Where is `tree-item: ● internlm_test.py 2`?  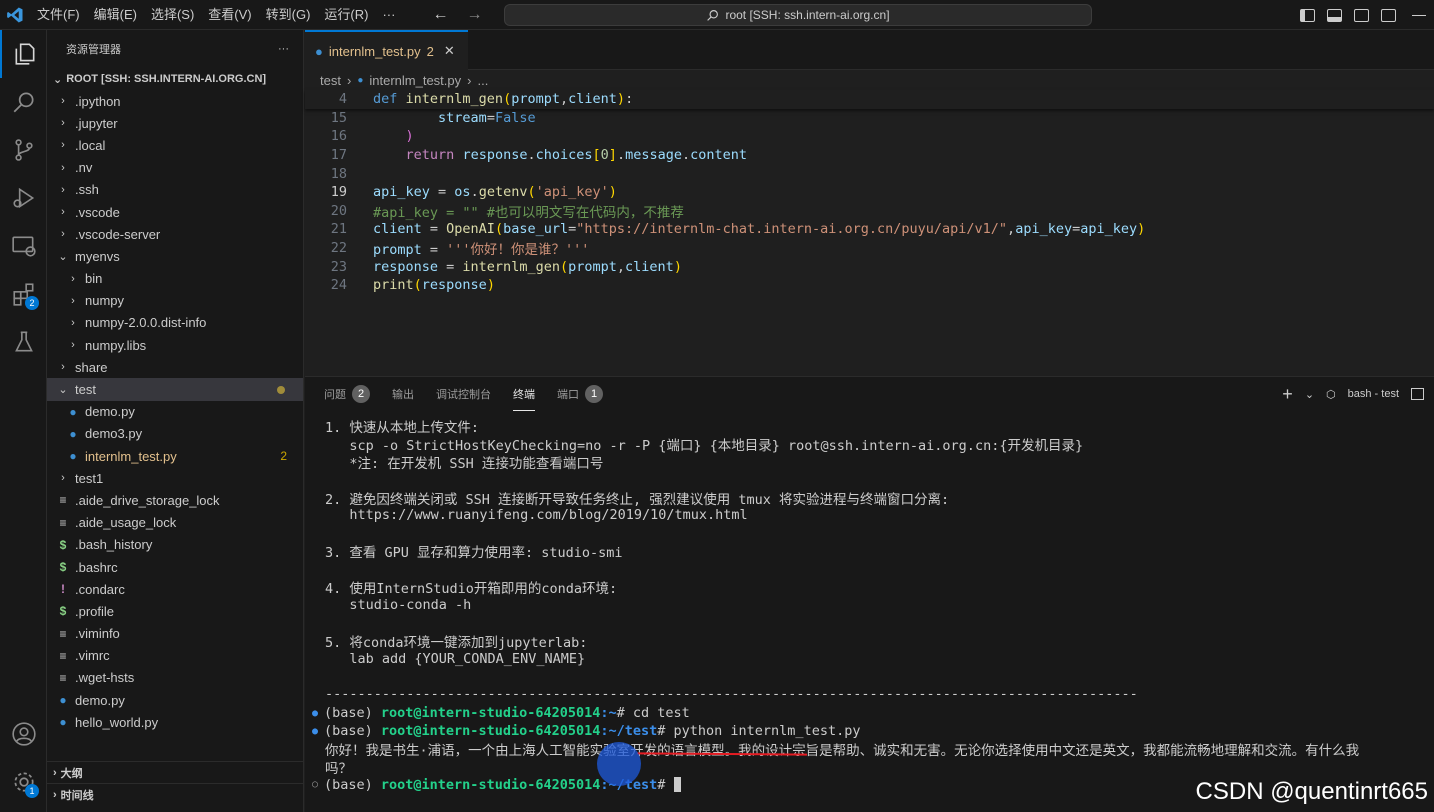
tree-item: ● internlm_test.py 2 is located at coordinates (175, 456).